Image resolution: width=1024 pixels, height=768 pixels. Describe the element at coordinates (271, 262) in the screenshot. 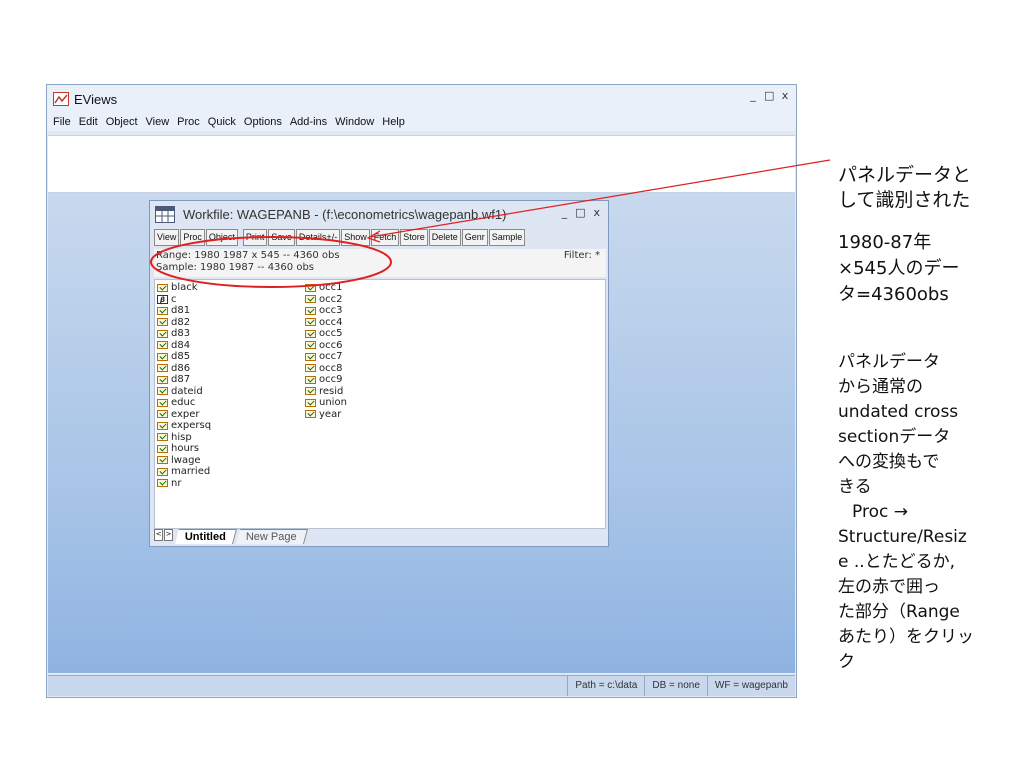

I see `range-highlight-ellipse` at that location.